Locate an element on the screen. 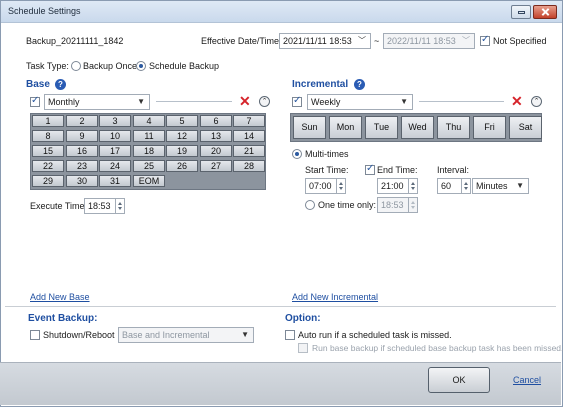  day-cell: 19 is located at coordinates (182, 151).